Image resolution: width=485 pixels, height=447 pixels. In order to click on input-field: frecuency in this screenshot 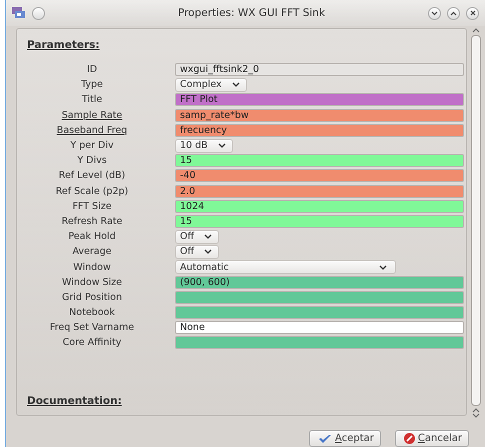, I will do `click(319, 130)`.